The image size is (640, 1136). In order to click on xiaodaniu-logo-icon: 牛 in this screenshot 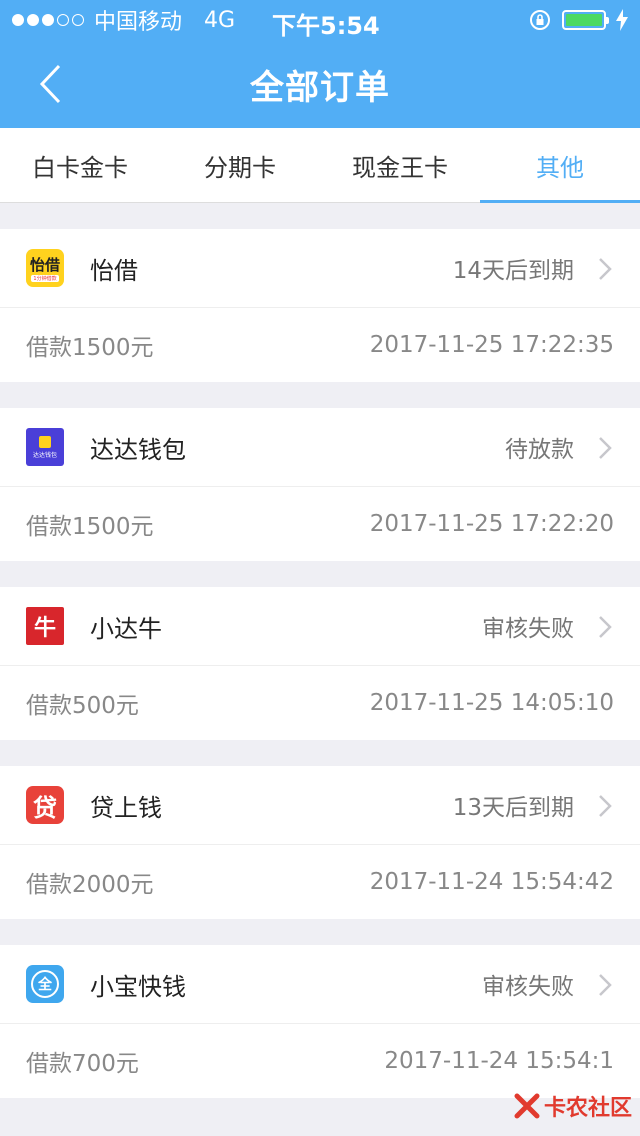, I will do `click(45, 626)`.